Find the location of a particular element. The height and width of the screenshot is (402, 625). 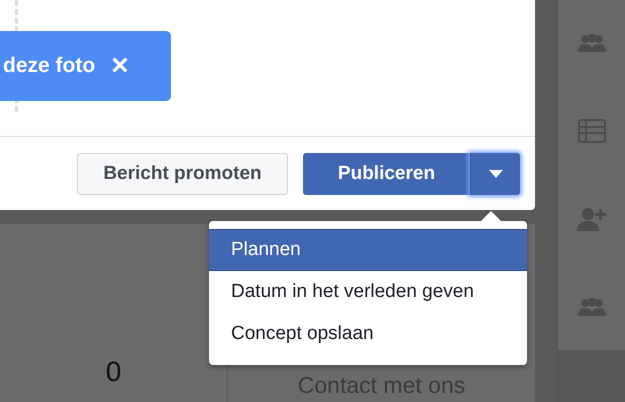

menu-item: Datum in het verleden geven is located at coordinates (368, 292).